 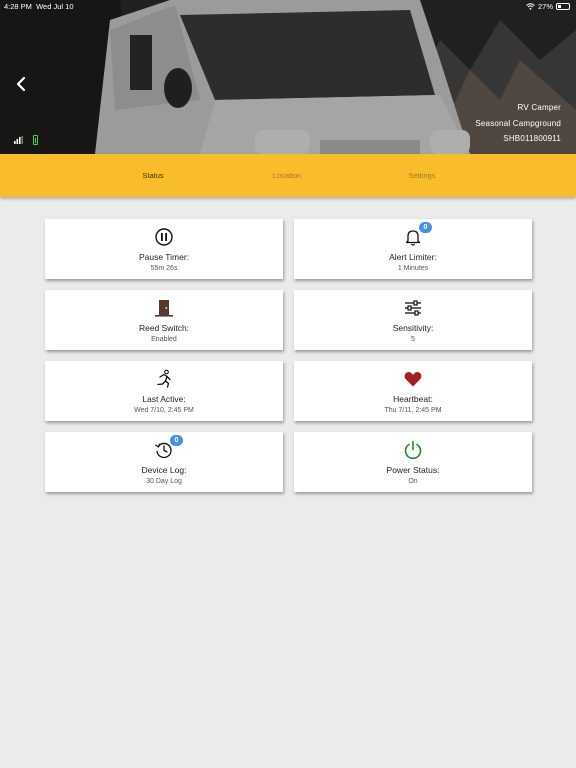 I want to click on running-icon, so click(x=164, y=378).